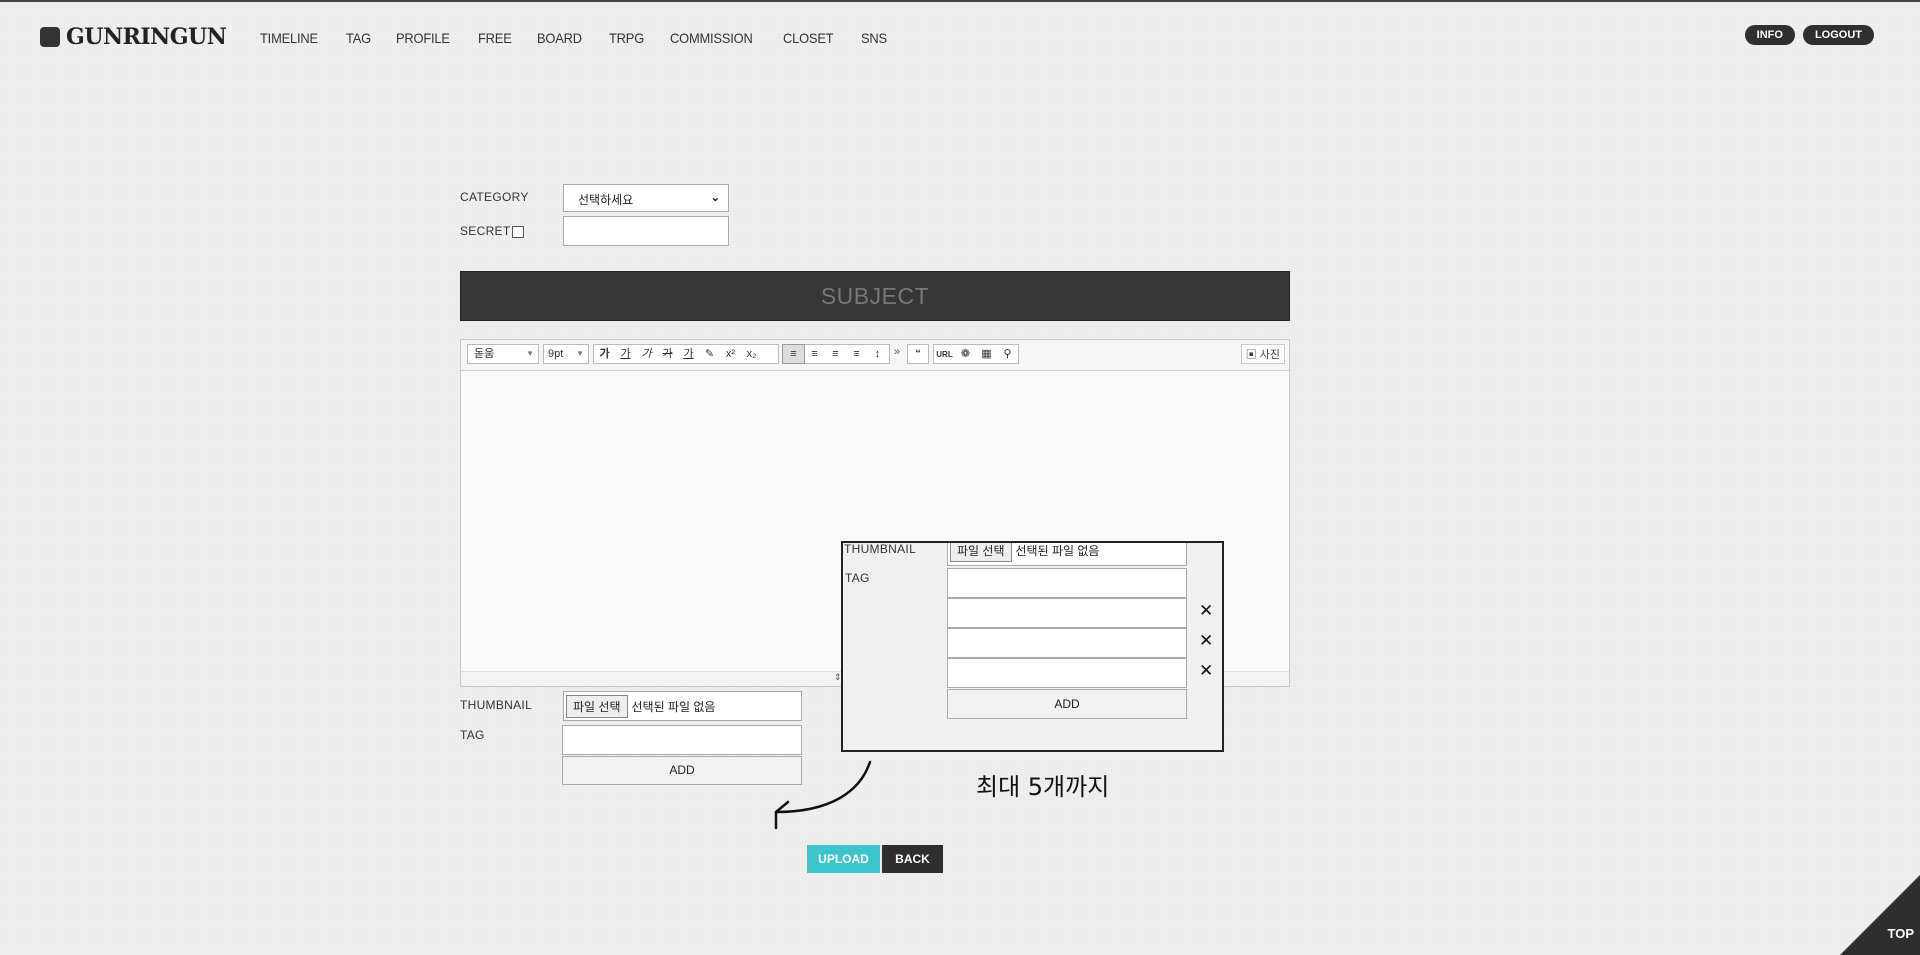 The width and height of the screenshot is (1920, 955). Describe the element at coordinates (1043, 787) in the screenshot. I see `annotation-caption: 최대 5개까지` at that location.